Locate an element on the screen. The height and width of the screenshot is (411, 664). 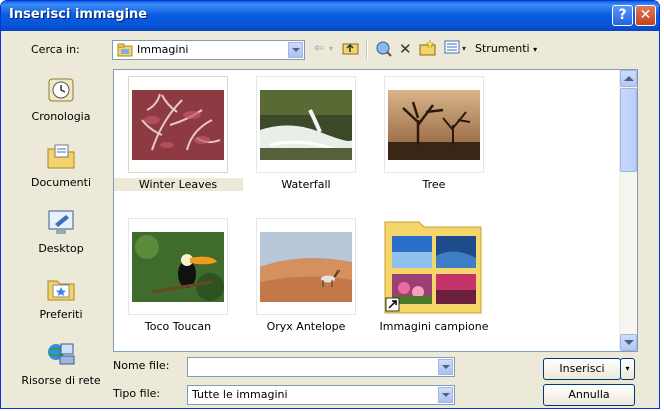
file-thumb-tree is located at coordinates (434, 124).